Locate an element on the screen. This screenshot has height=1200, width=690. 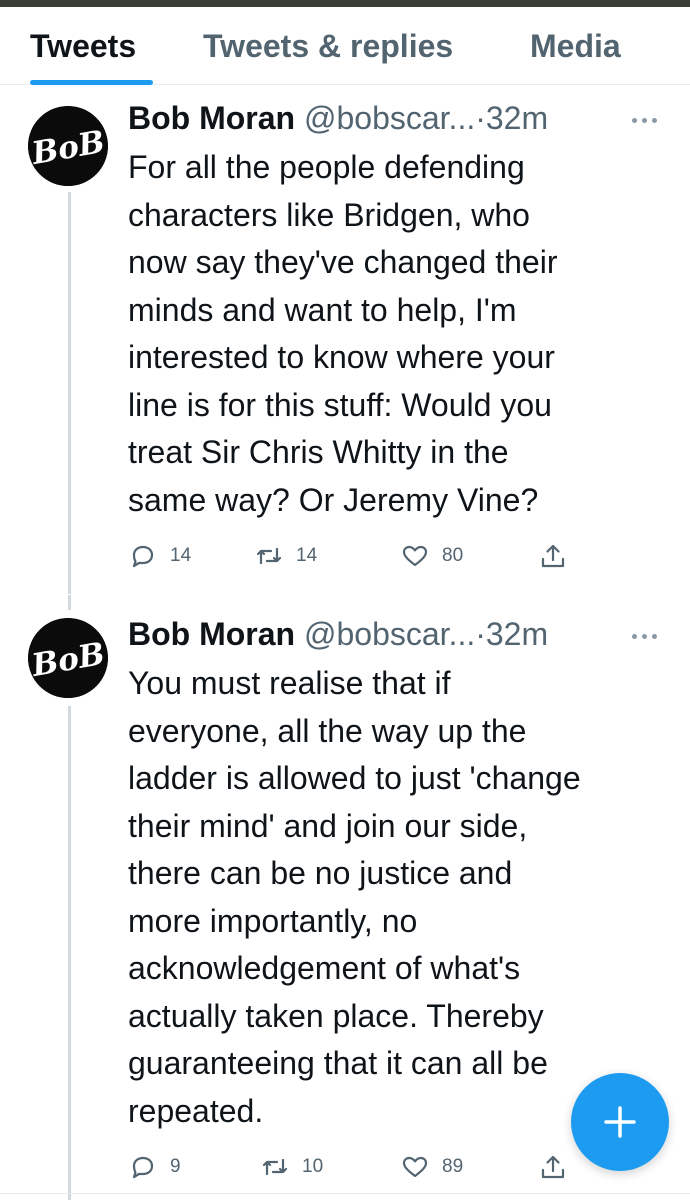
divider is located at coordinates (345, 594).